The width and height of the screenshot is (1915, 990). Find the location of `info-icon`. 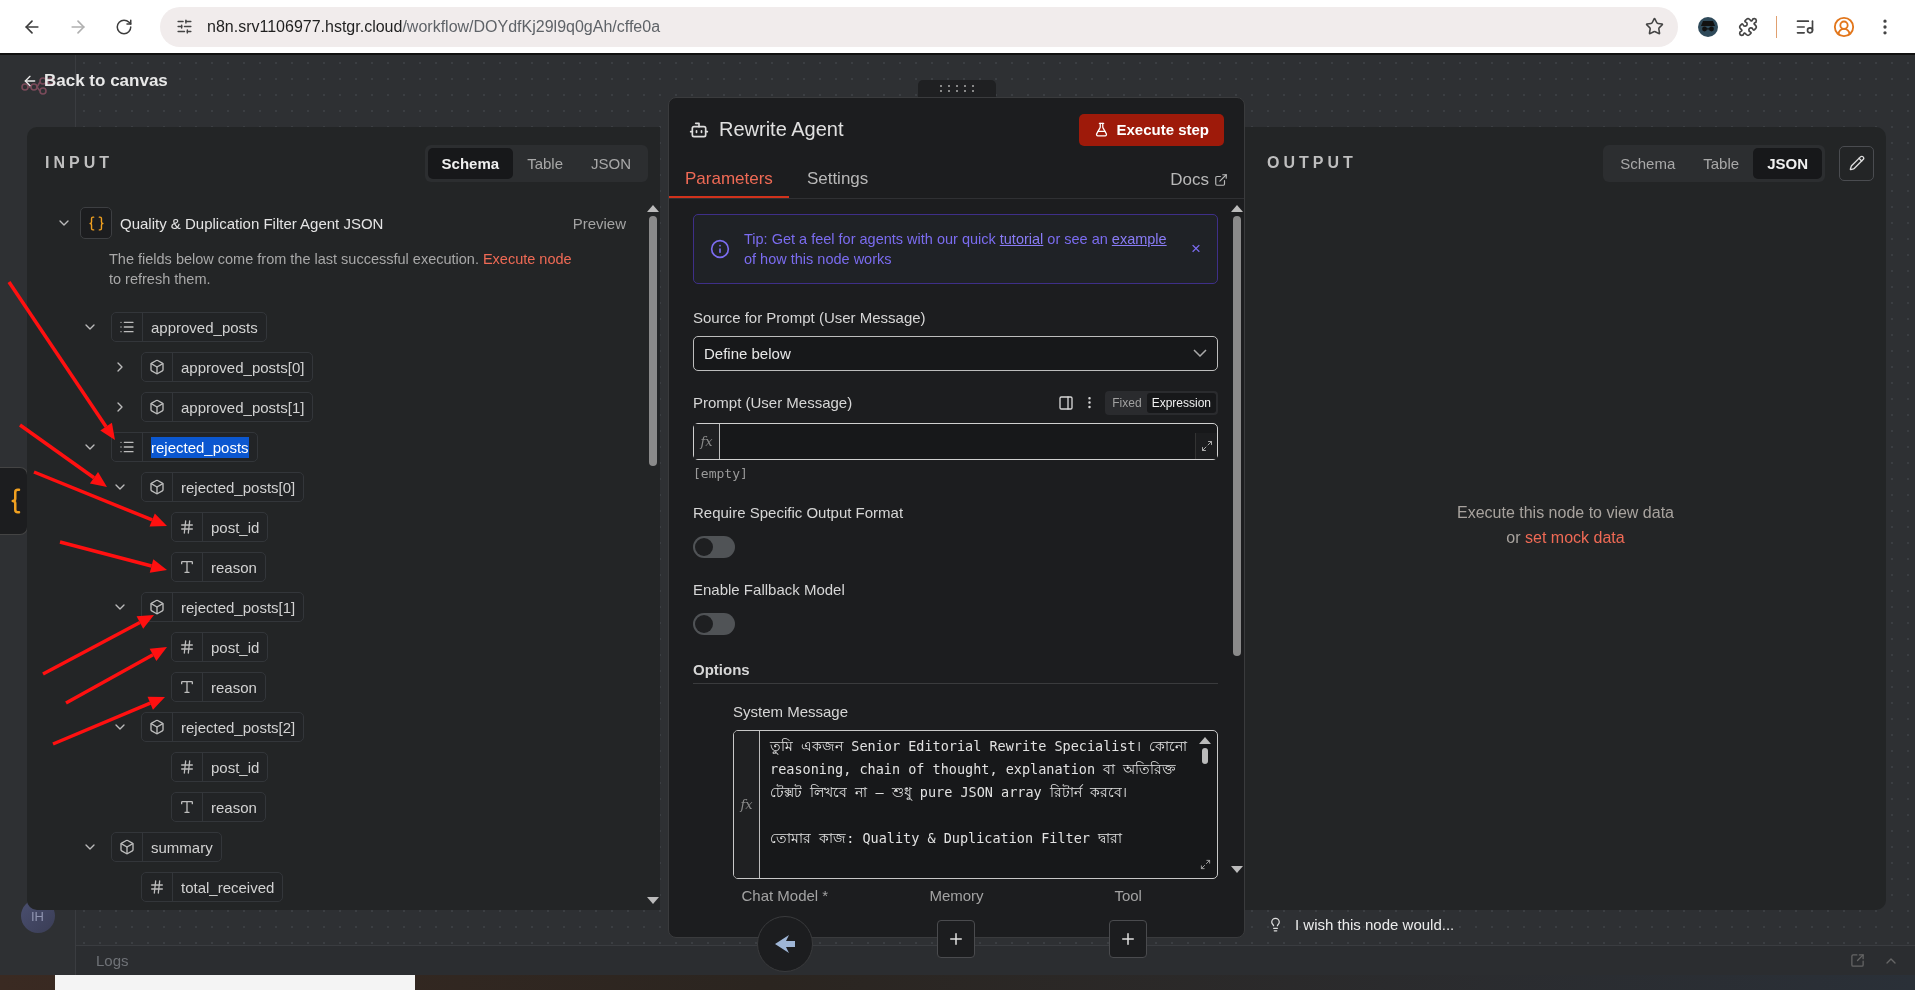

info-icon is located at coordinates (720, 248).